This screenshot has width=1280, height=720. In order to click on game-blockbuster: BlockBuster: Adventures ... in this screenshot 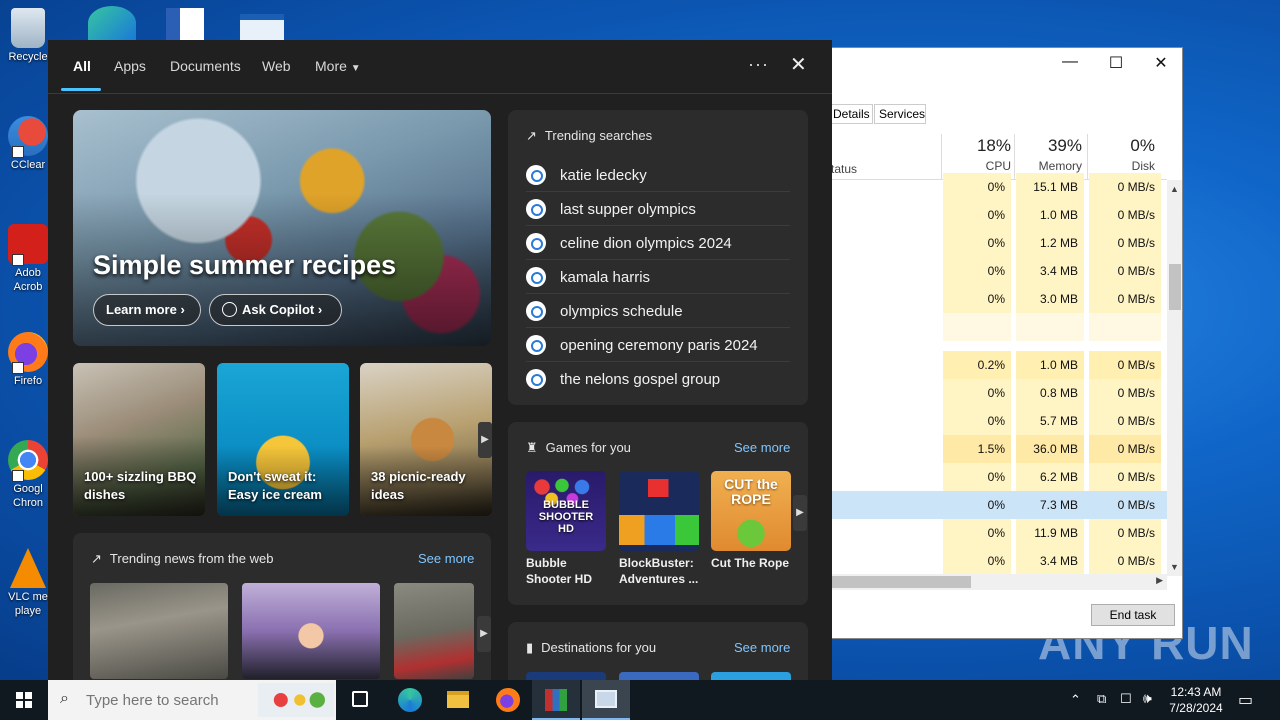, I will do `click(659, 529)`.